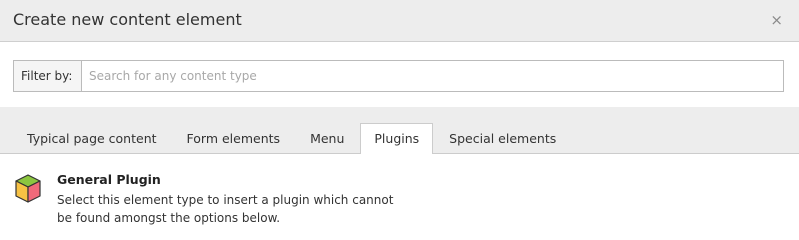  Describe the element at coordinates (32, 191) in the screenshot. I see `plugin-cube-icon` at that location.